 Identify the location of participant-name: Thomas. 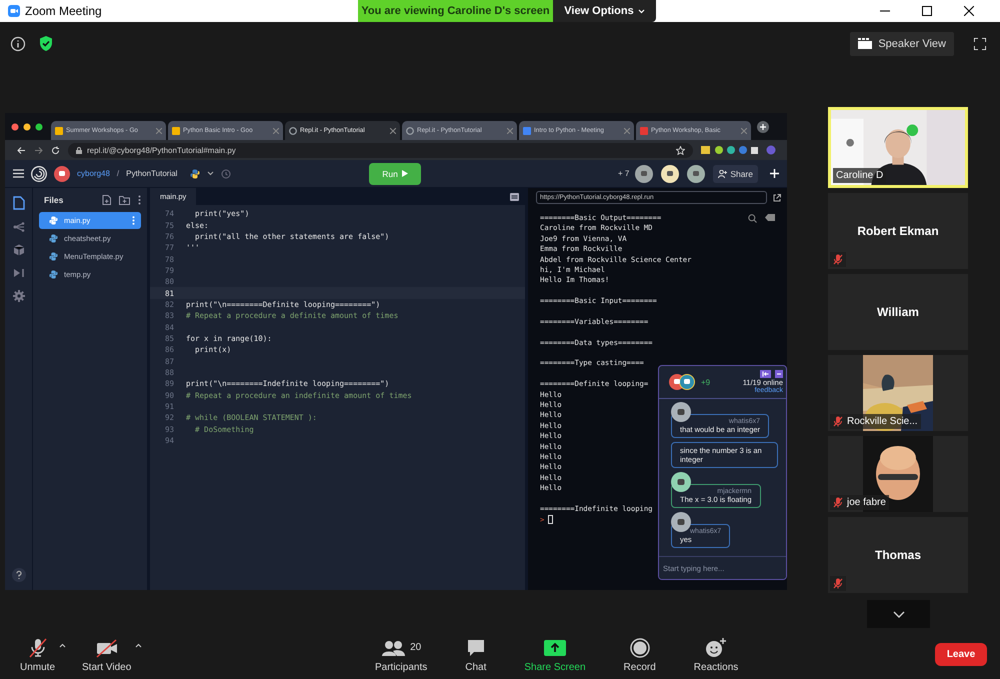
(897, 555).